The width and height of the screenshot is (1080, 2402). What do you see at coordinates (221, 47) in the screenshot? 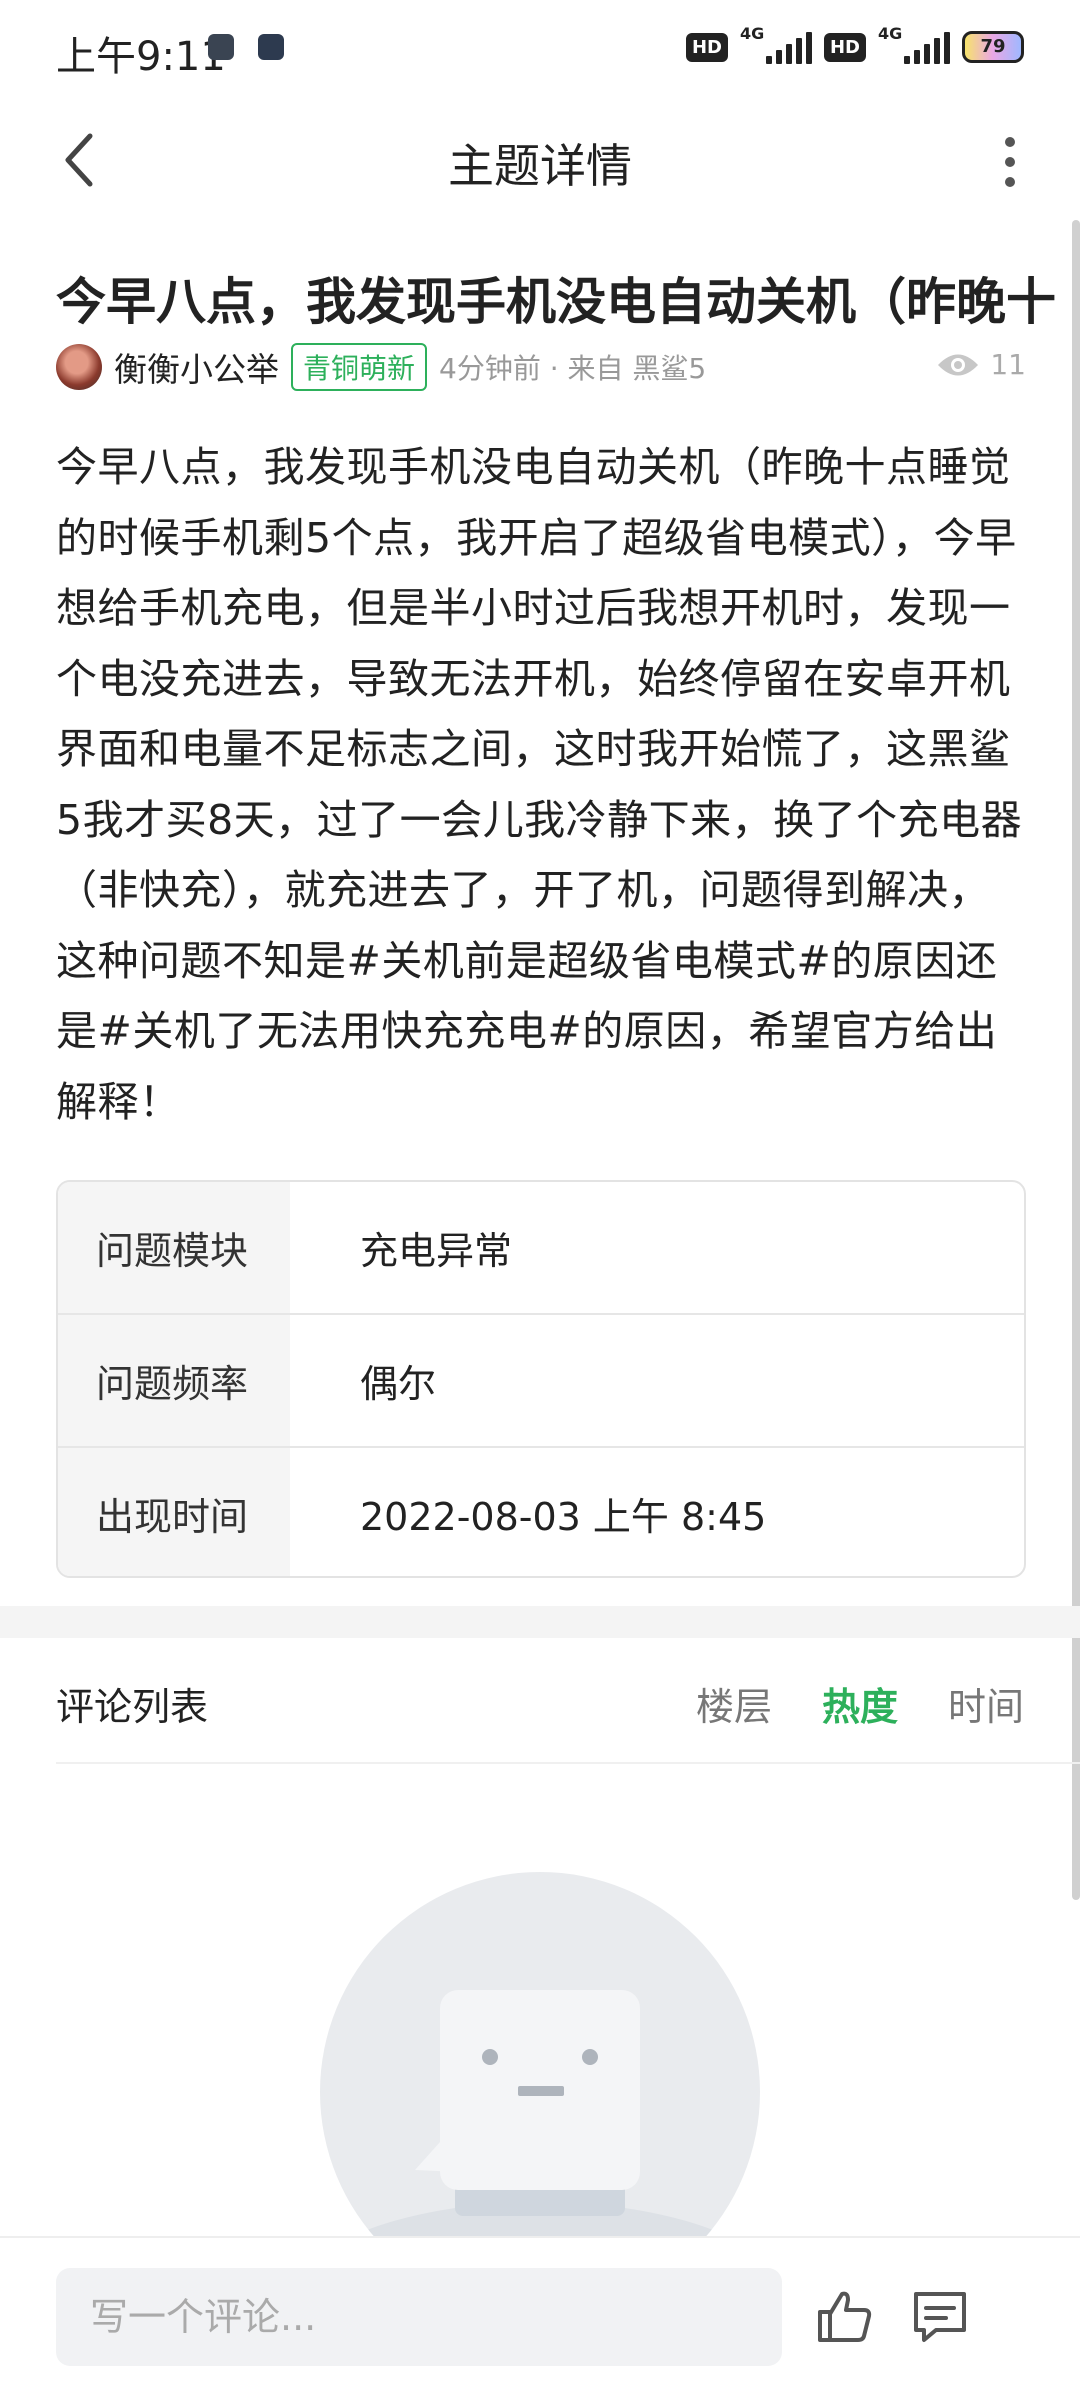
I see `notification-app-icon` at bounding box center [221, 47].